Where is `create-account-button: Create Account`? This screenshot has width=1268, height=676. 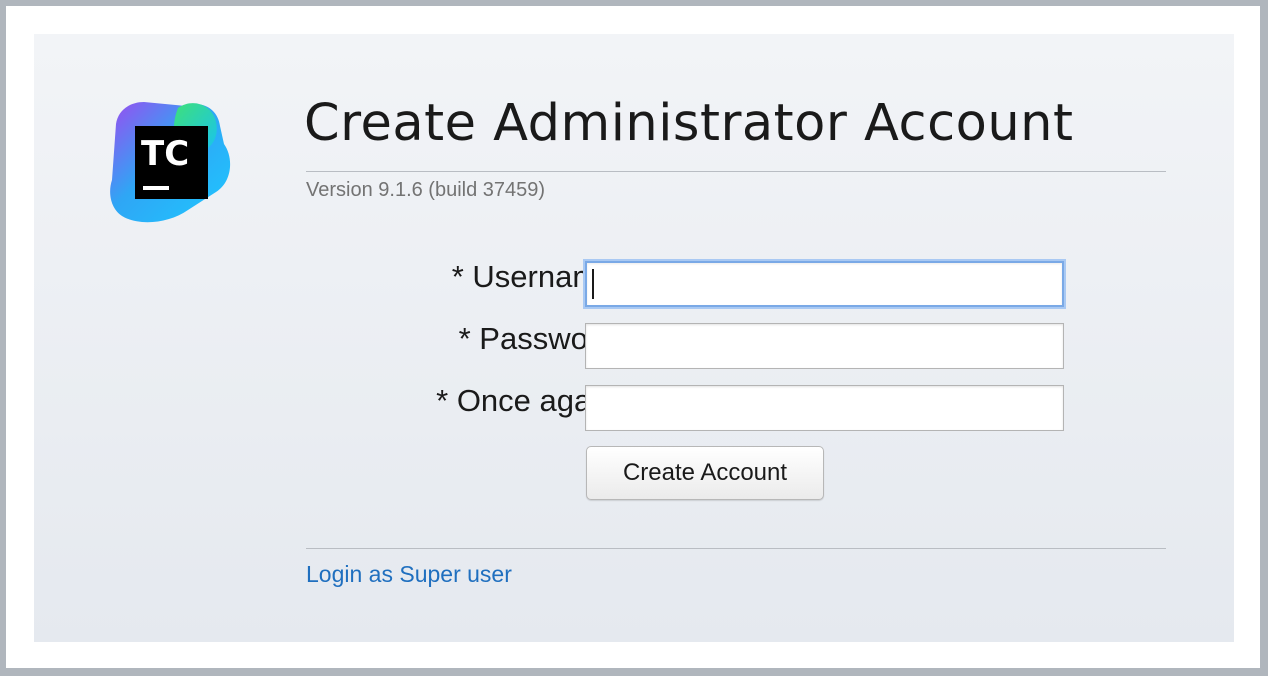 create-account-button: Create Account is located at coordinates (705, 473).